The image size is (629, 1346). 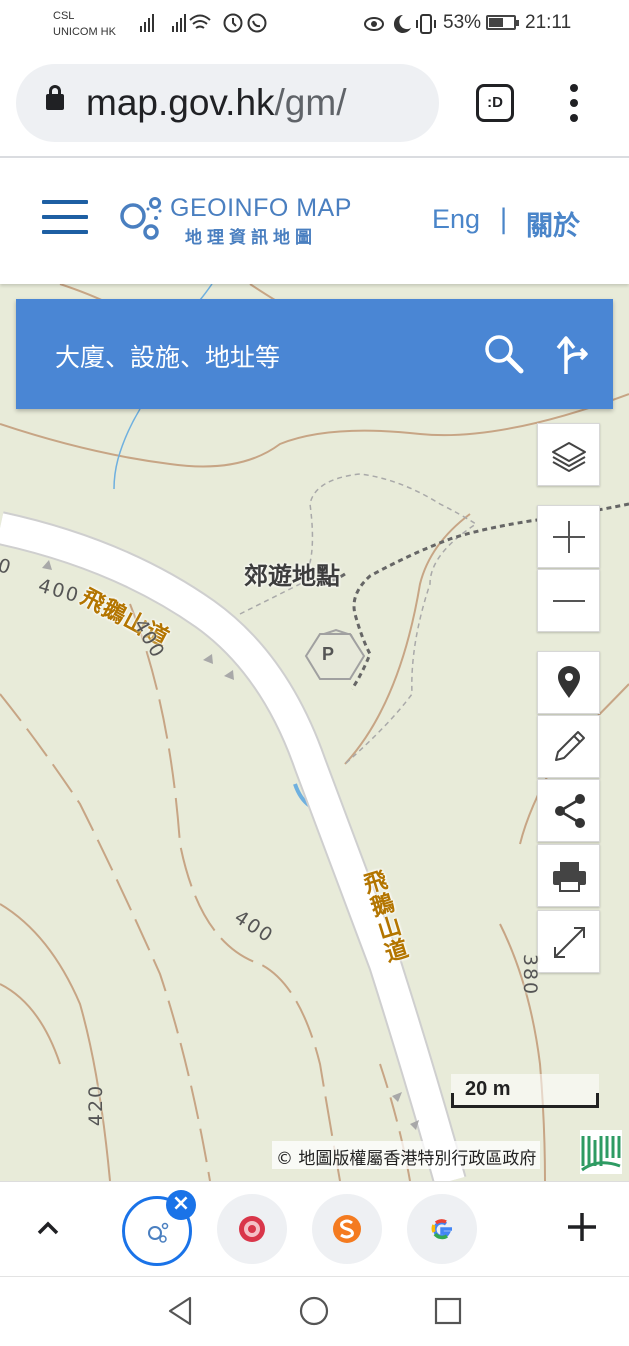 I want to click on url-text: map.gov.hk/gm/, so click(x=216, y=103).